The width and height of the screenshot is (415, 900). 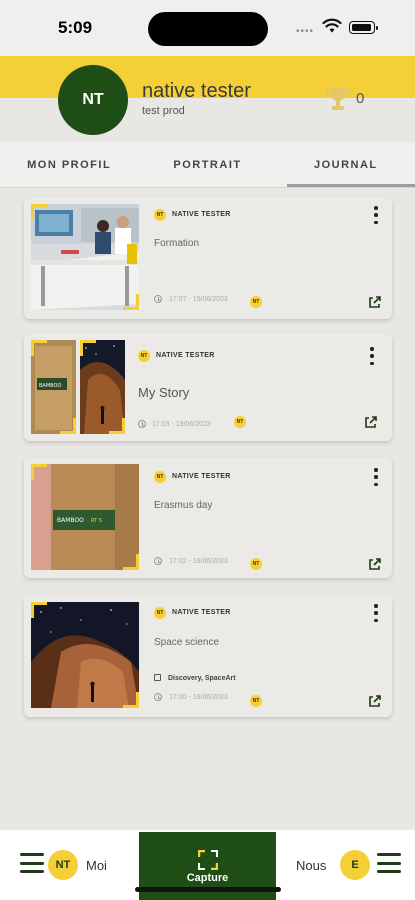 What do you see at coordinates (207, 878) in the screenshot?
I see `capture-label: Capture` at bounding box center [207, 878].